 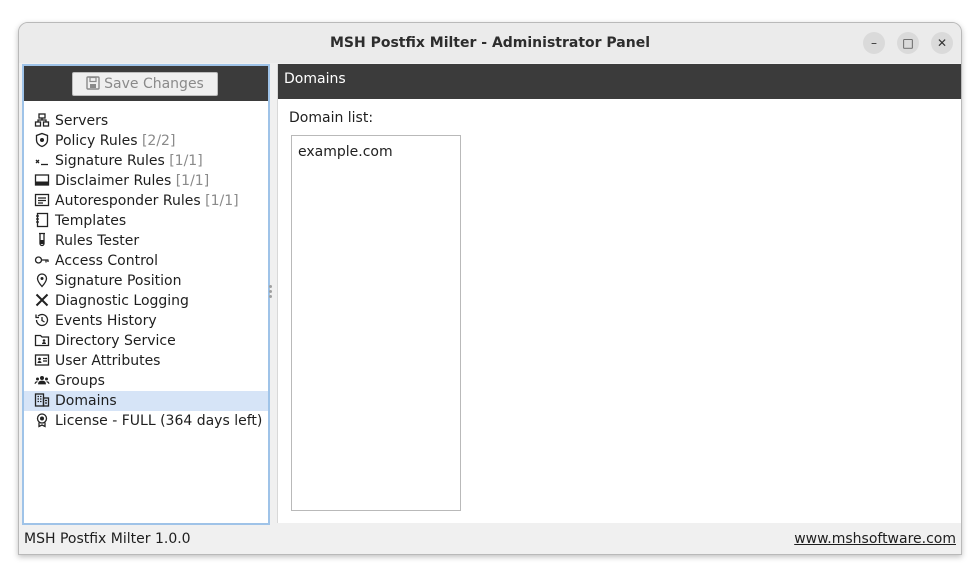 I want to click on sidebar-item-directory-service: Directory Service, so click(x=146, y=341).